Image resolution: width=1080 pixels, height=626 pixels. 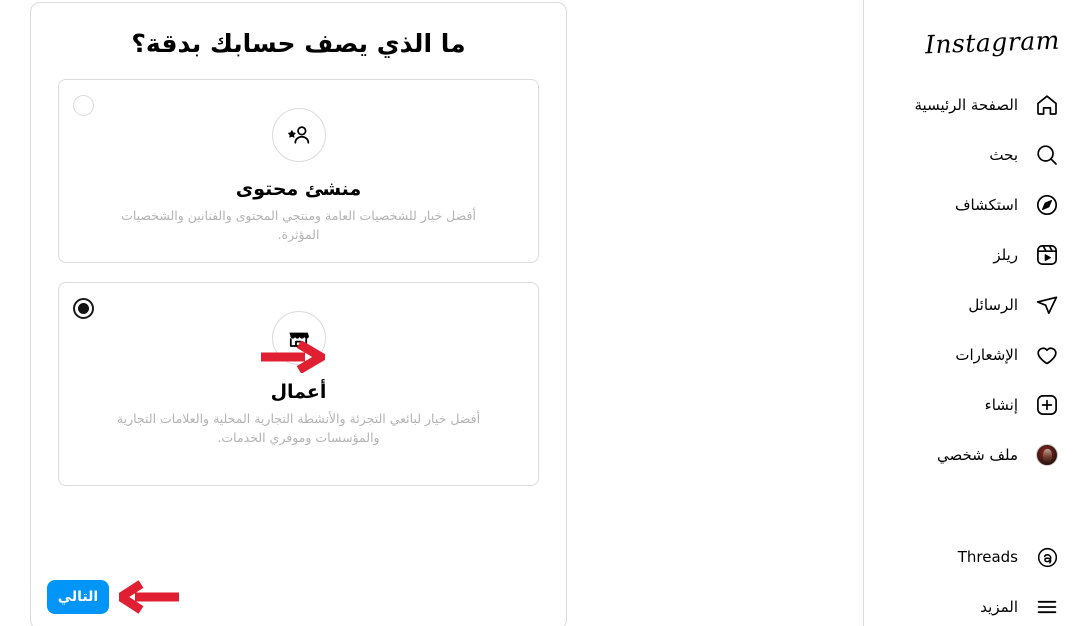 What do you see at coordinates (964, 604) in the screenshot?
I see `sidebar-item-more: المزيد` at bounding box center [964, 604].